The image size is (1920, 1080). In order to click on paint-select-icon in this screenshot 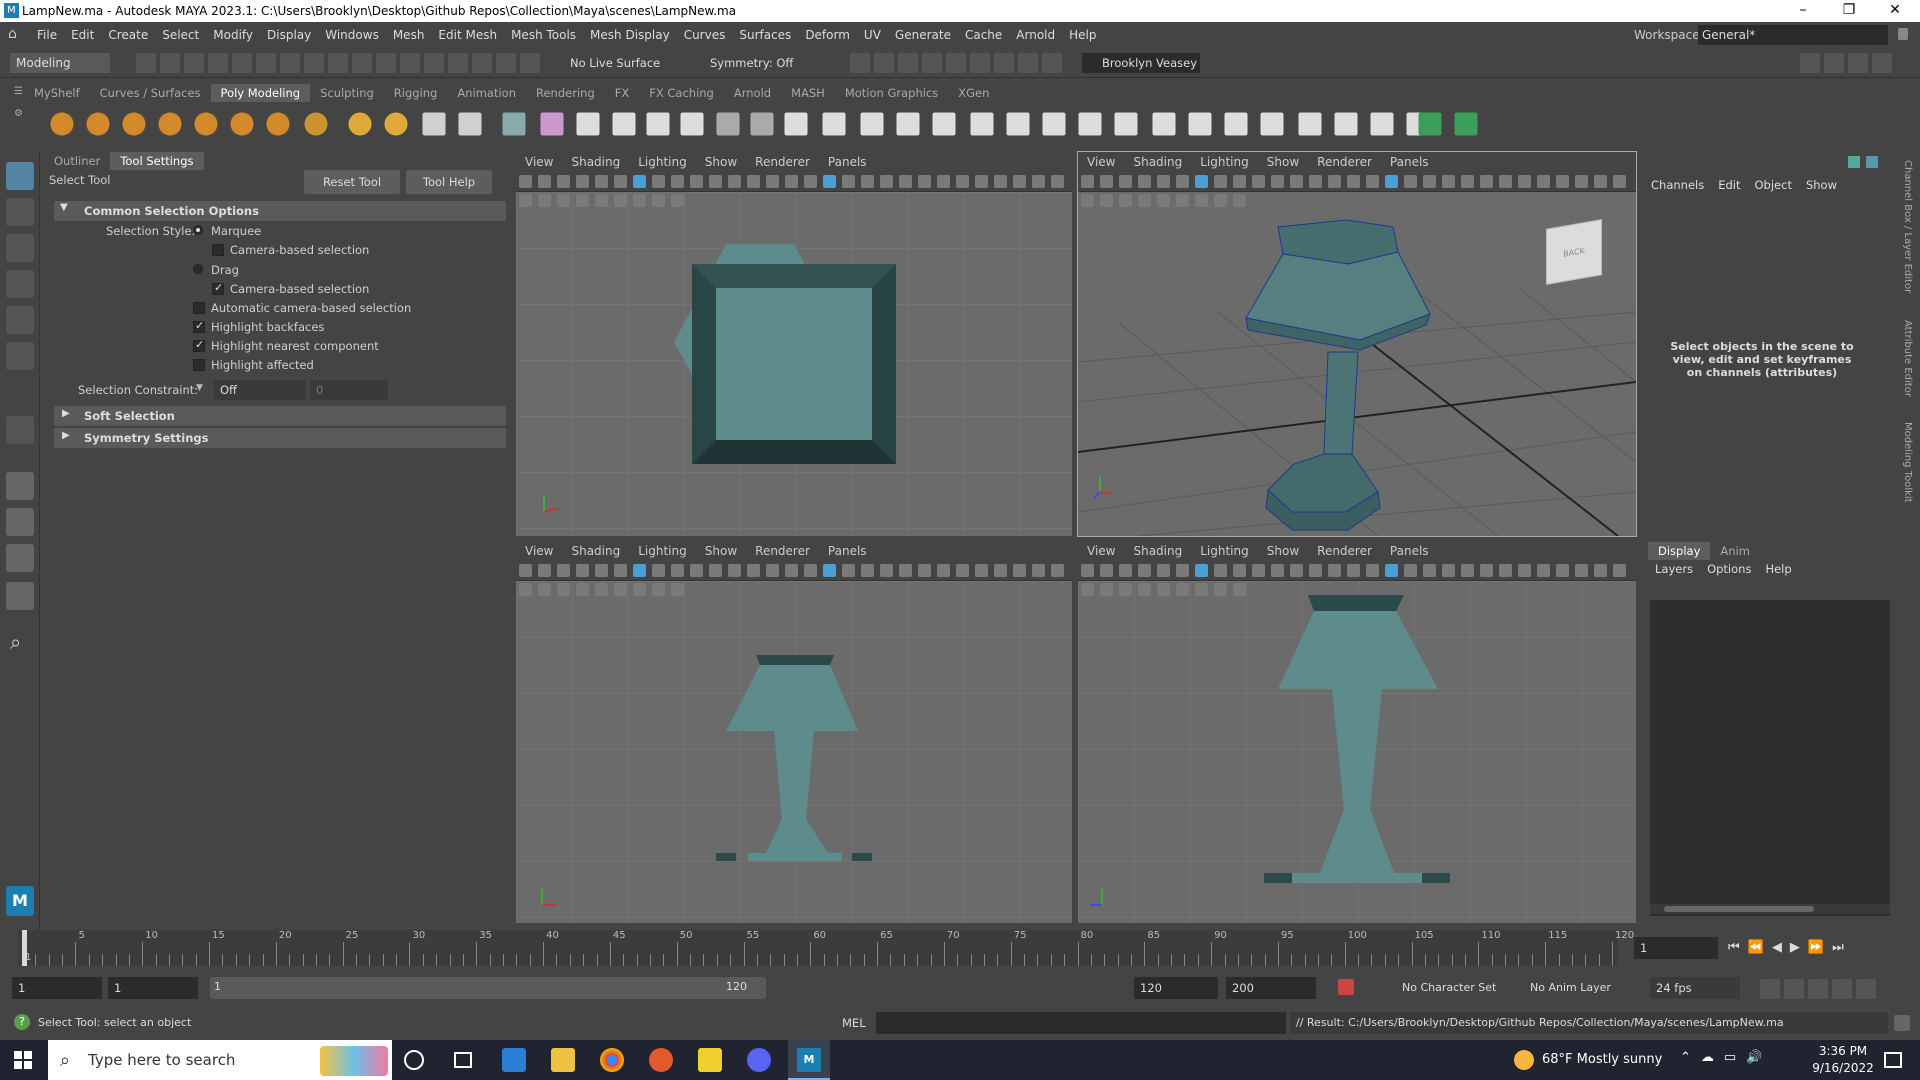, I will do `click(20, 248)`.